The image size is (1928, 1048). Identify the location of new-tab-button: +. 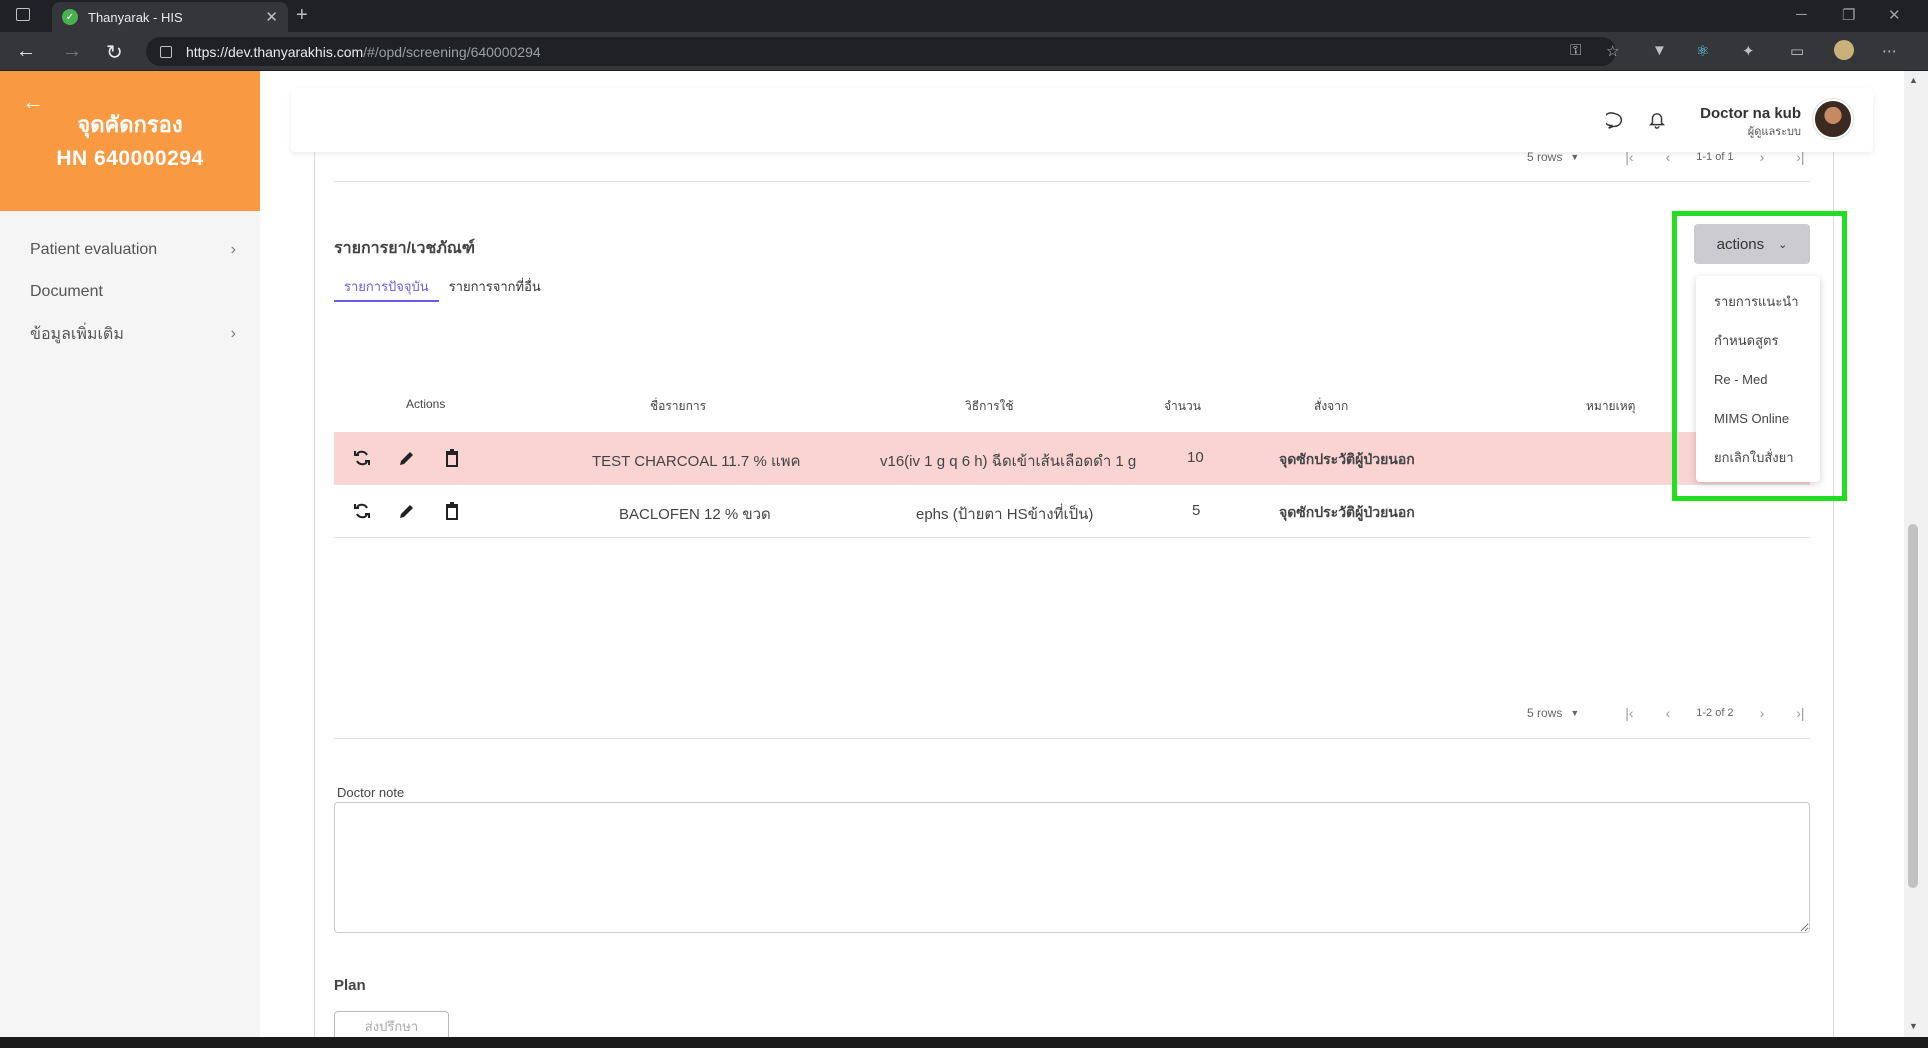
(302, 15).